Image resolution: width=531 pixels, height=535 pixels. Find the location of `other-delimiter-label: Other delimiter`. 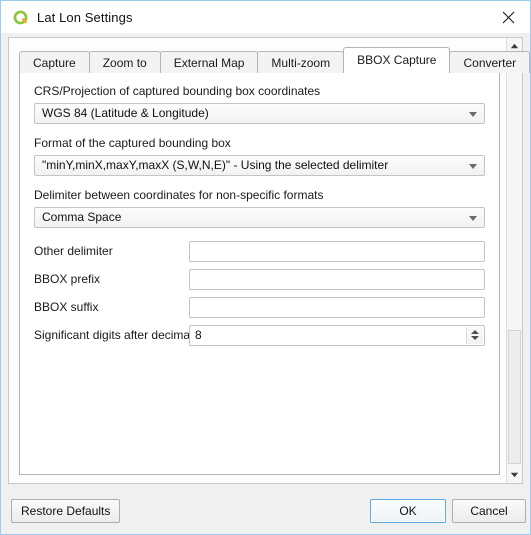

other-delimiter-label: Other delimiter is located at coordinates (73, 251).